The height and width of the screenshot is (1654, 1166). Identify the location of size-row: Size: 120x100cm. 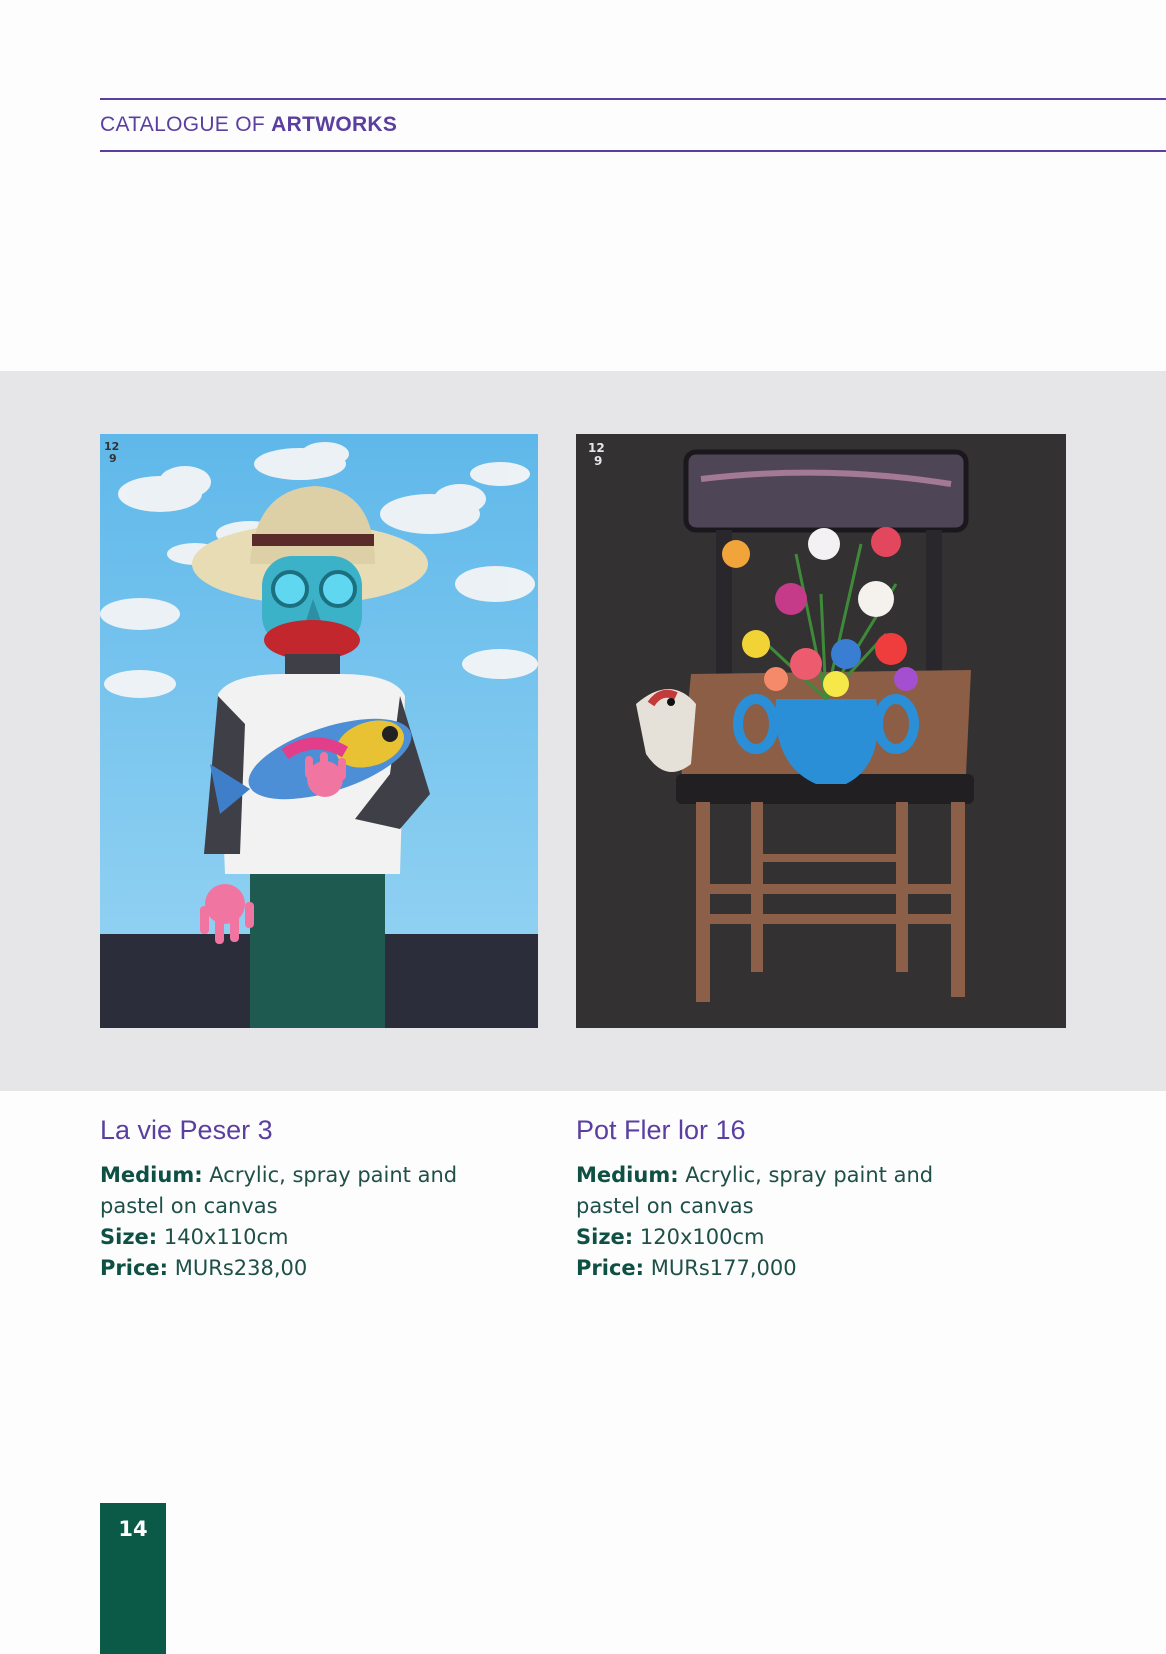
(786, 1237).